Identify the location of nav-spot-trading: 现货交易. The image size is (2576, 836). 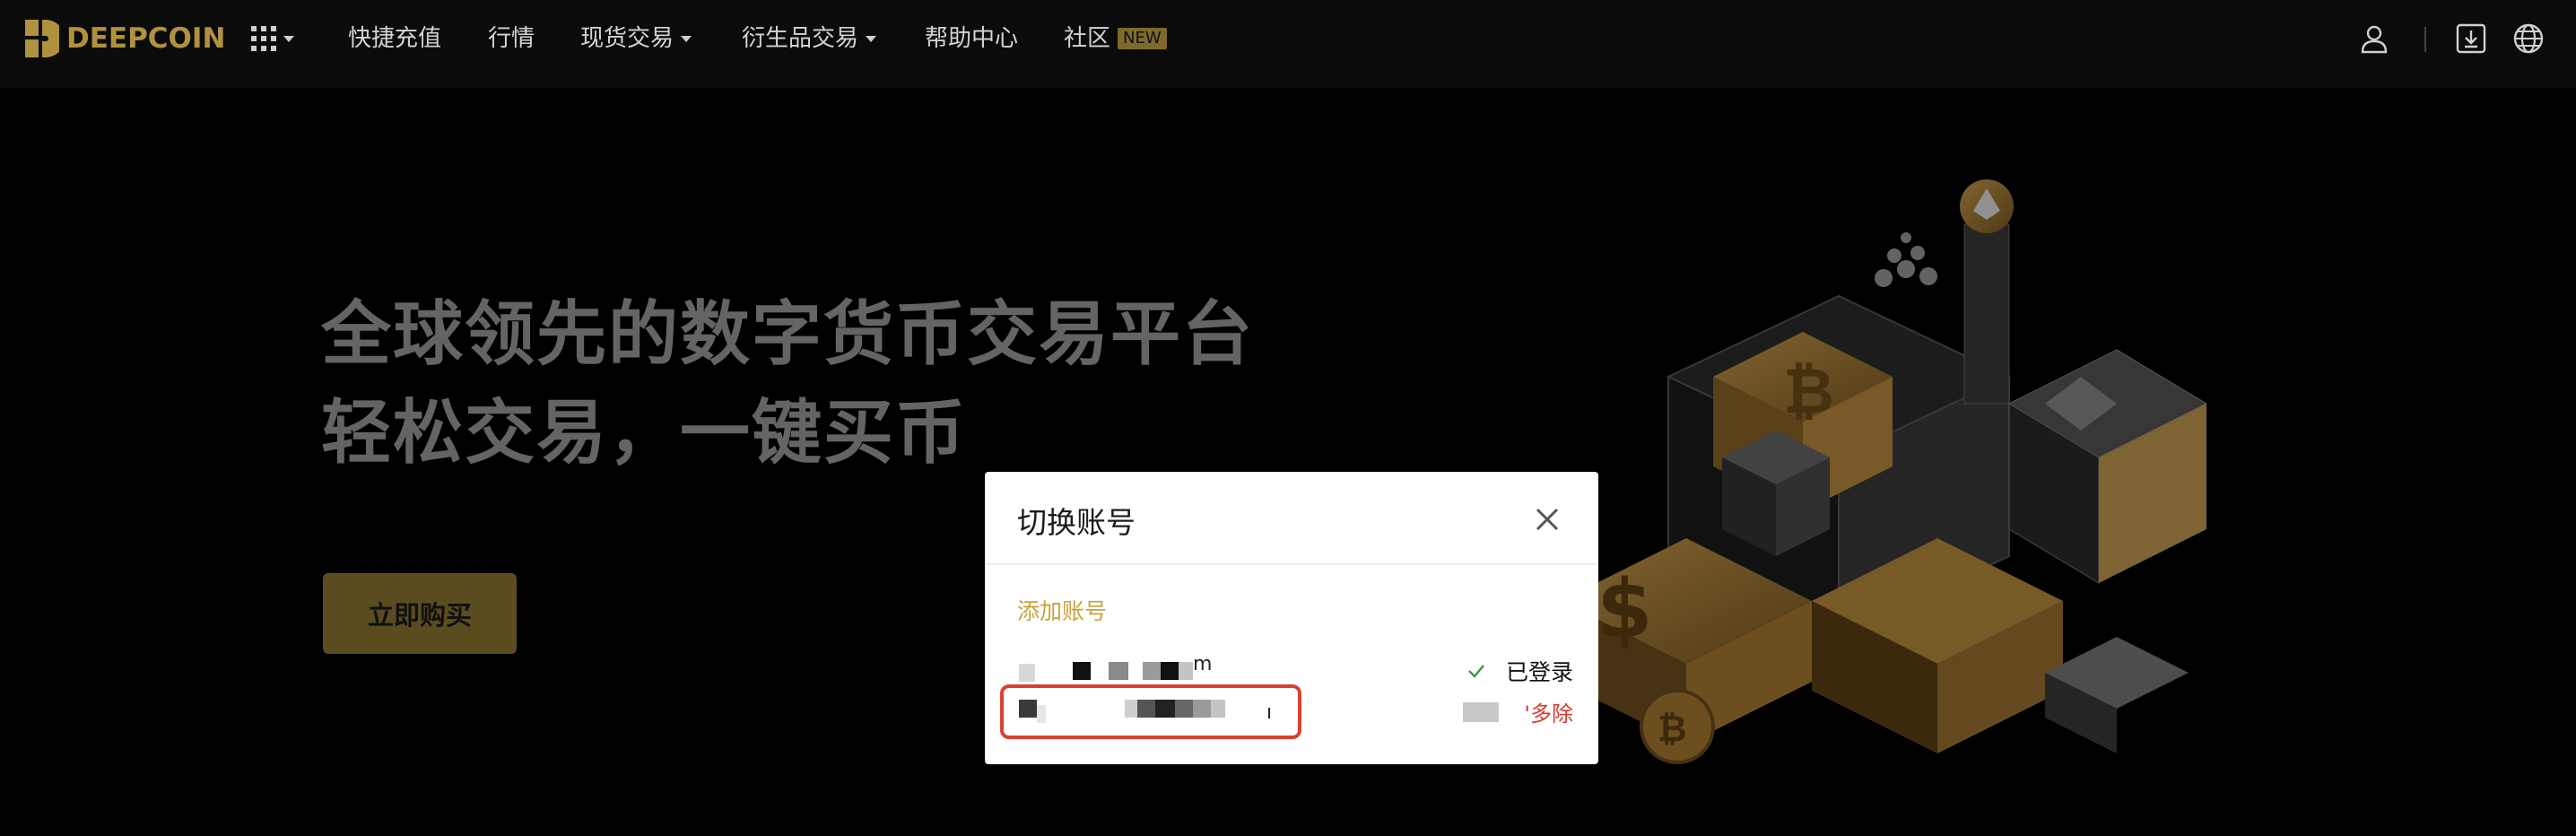
(636, 38).